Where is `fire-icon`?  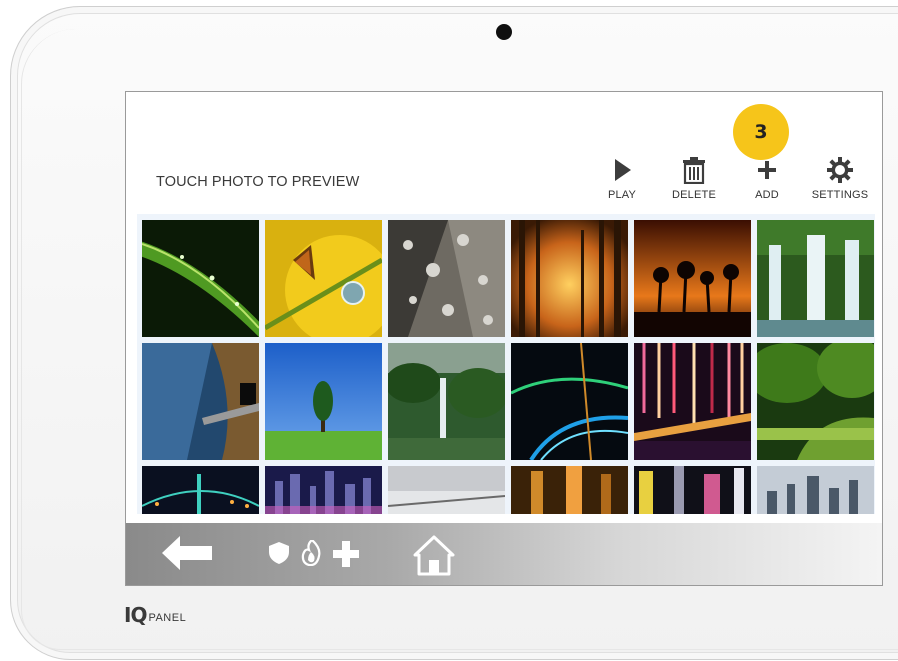
fire-icon is located at coordinates (312, 553).